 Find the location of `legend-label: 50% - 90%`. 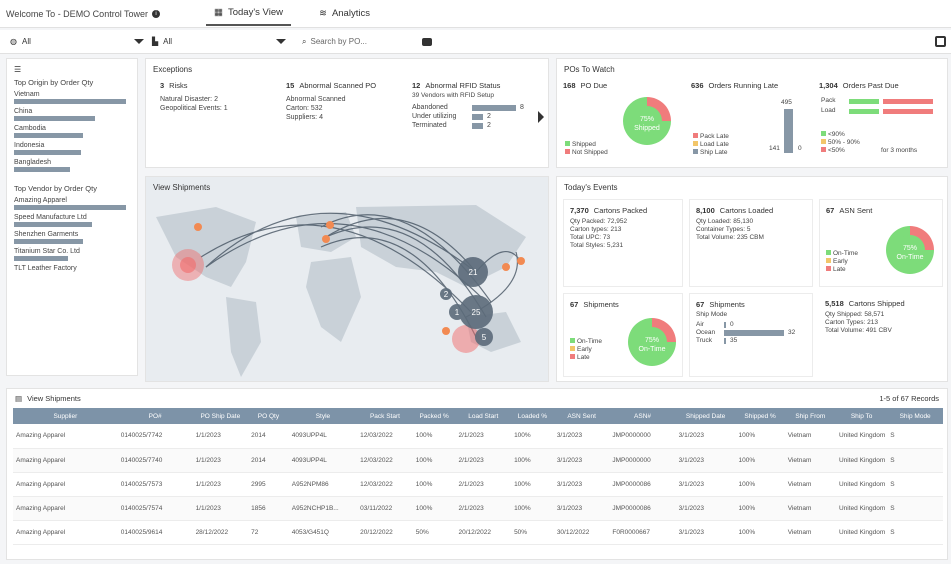

legend-label: 50% - 90% is located at coordinates (844, 142).